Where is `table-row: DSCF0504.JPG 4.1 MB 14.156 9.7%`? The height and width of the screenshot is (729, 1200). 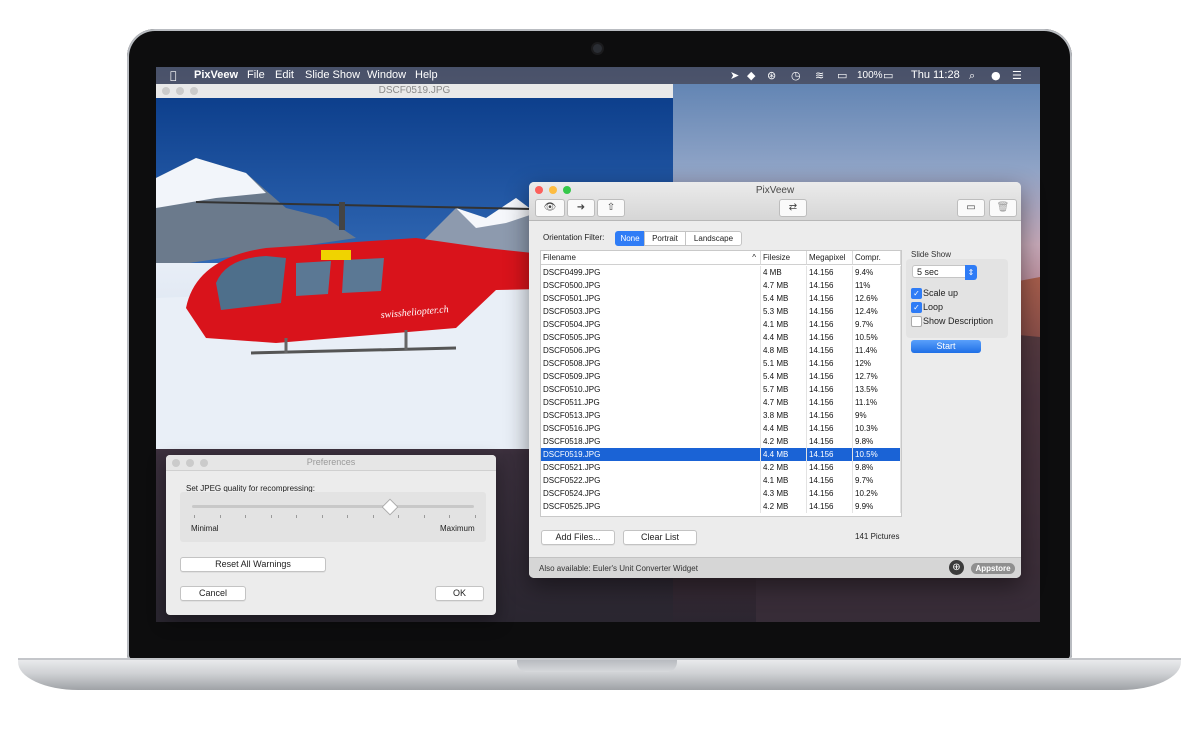 table-row: DSCF0504.JPG 4.1 MB 14.156 9.7% is located at coordinates (721, 324).